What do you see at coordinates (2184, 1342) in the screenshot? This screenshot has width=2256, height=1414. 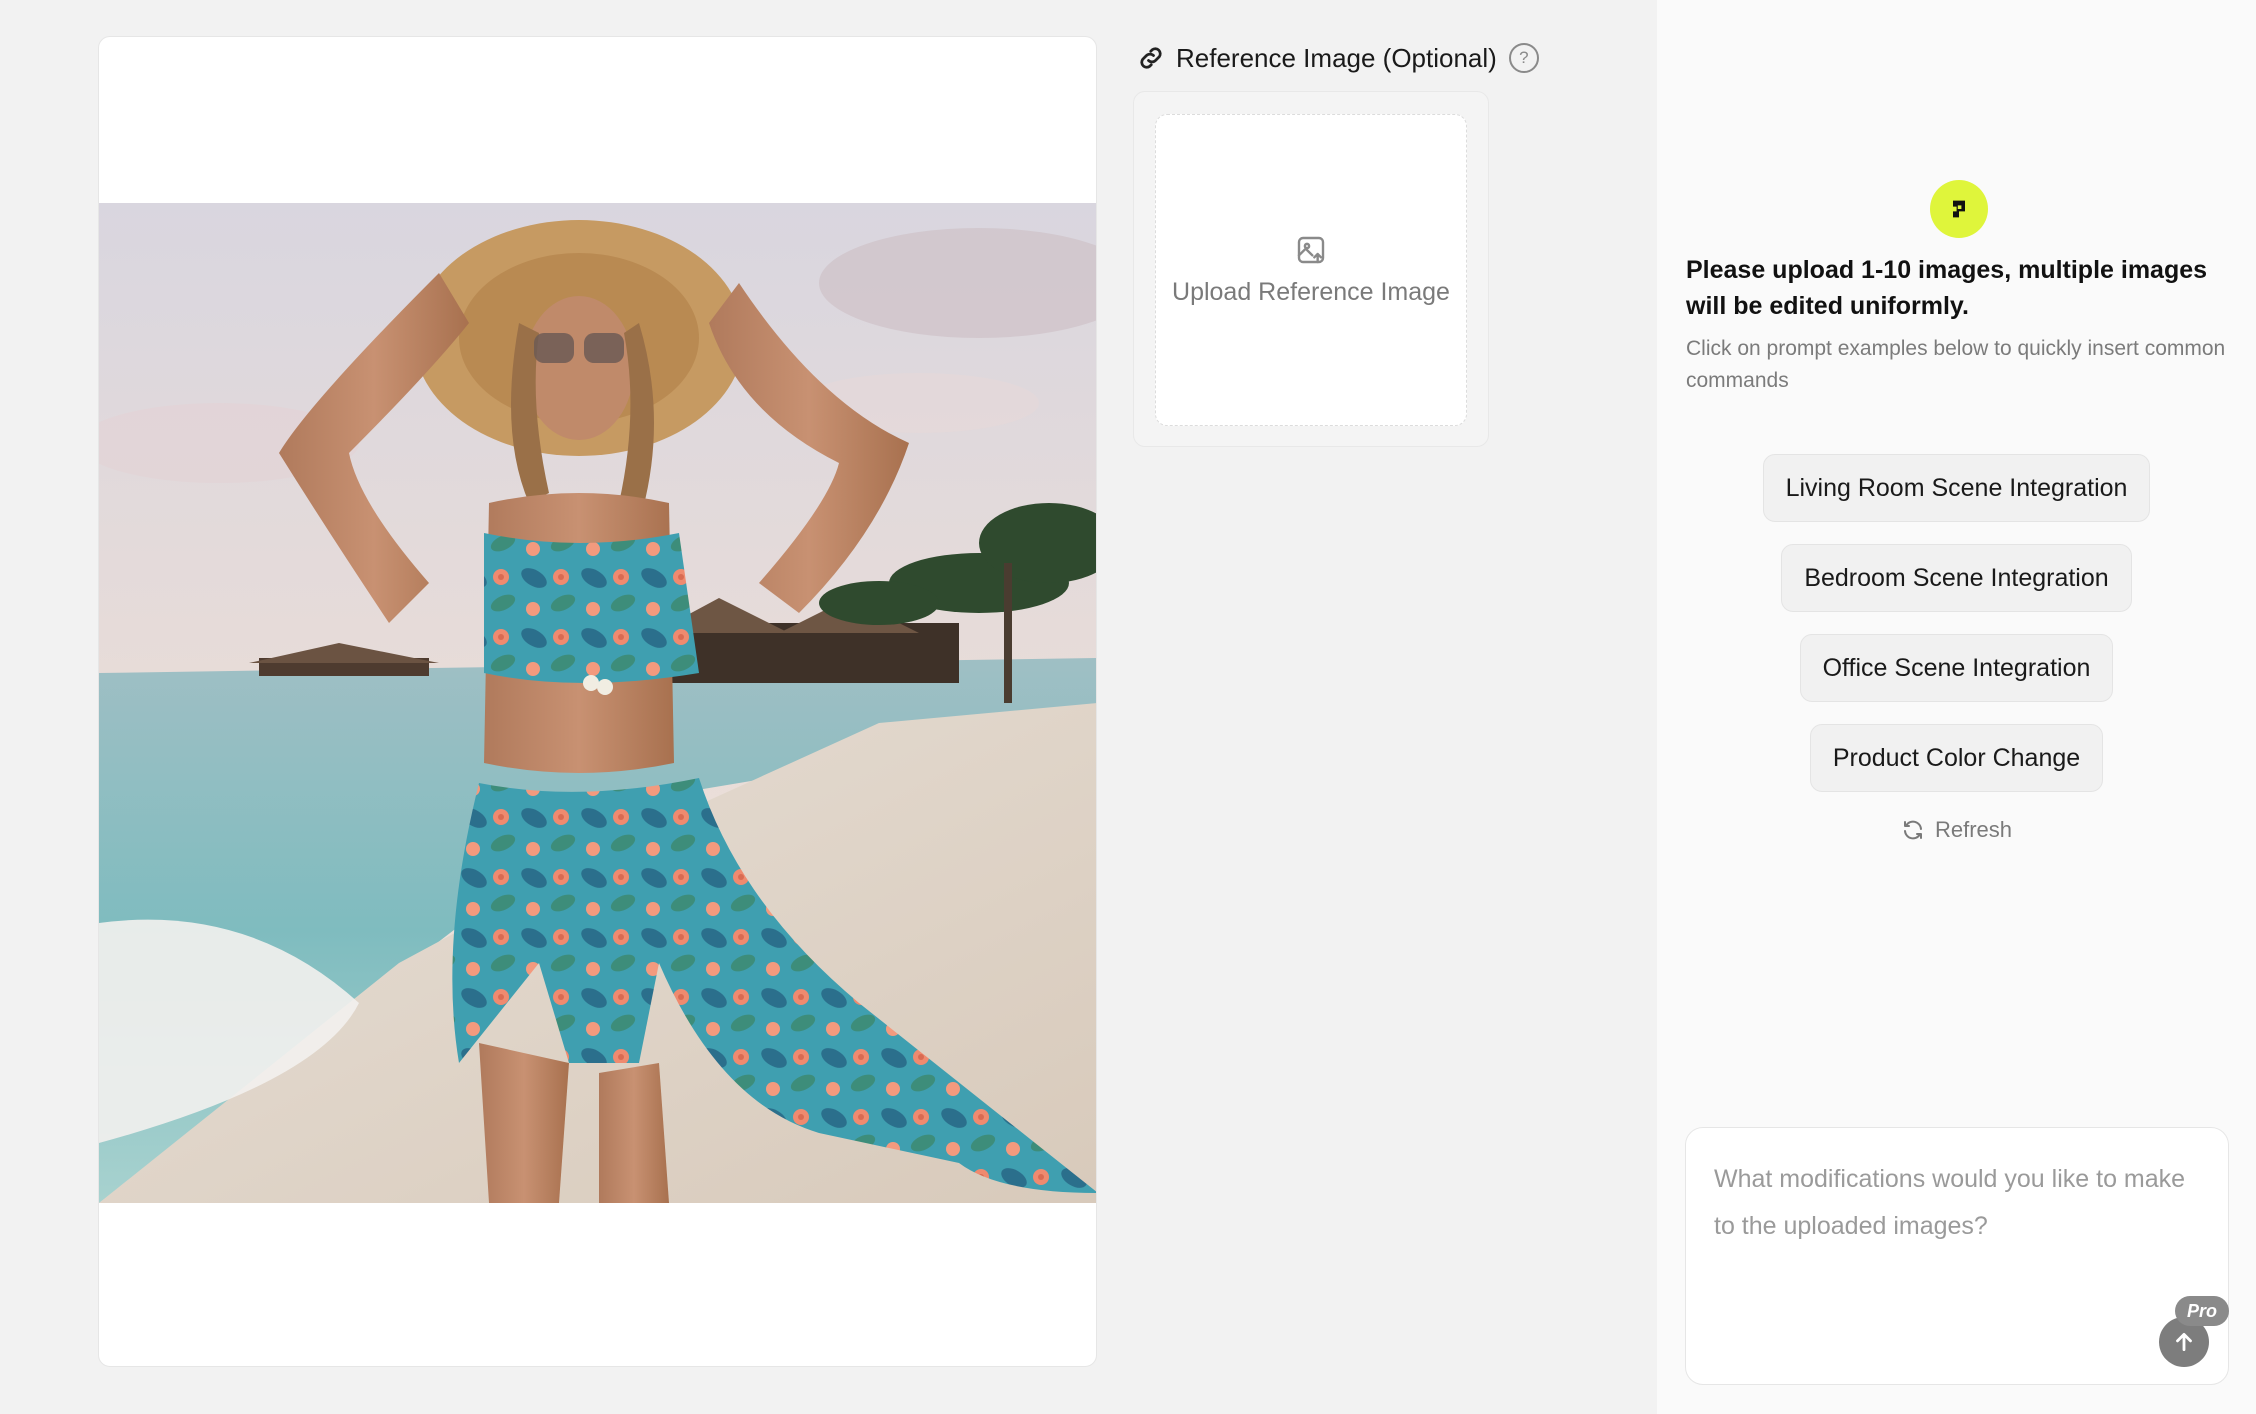 I see `arrow-up-icon` at bounding box center [2184, 1342].